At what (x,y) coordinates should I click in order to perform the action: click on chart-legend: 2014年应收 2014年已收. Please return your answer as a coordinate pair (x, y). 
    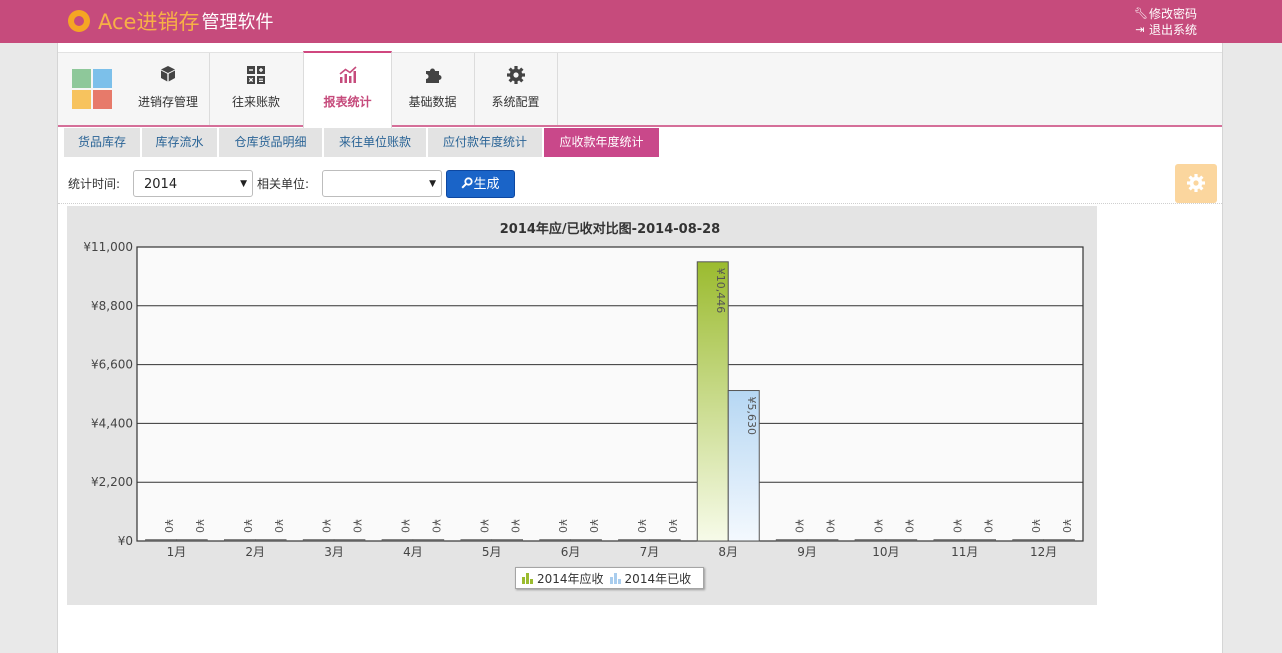
    Looking at the image, I should click on (610, 578).